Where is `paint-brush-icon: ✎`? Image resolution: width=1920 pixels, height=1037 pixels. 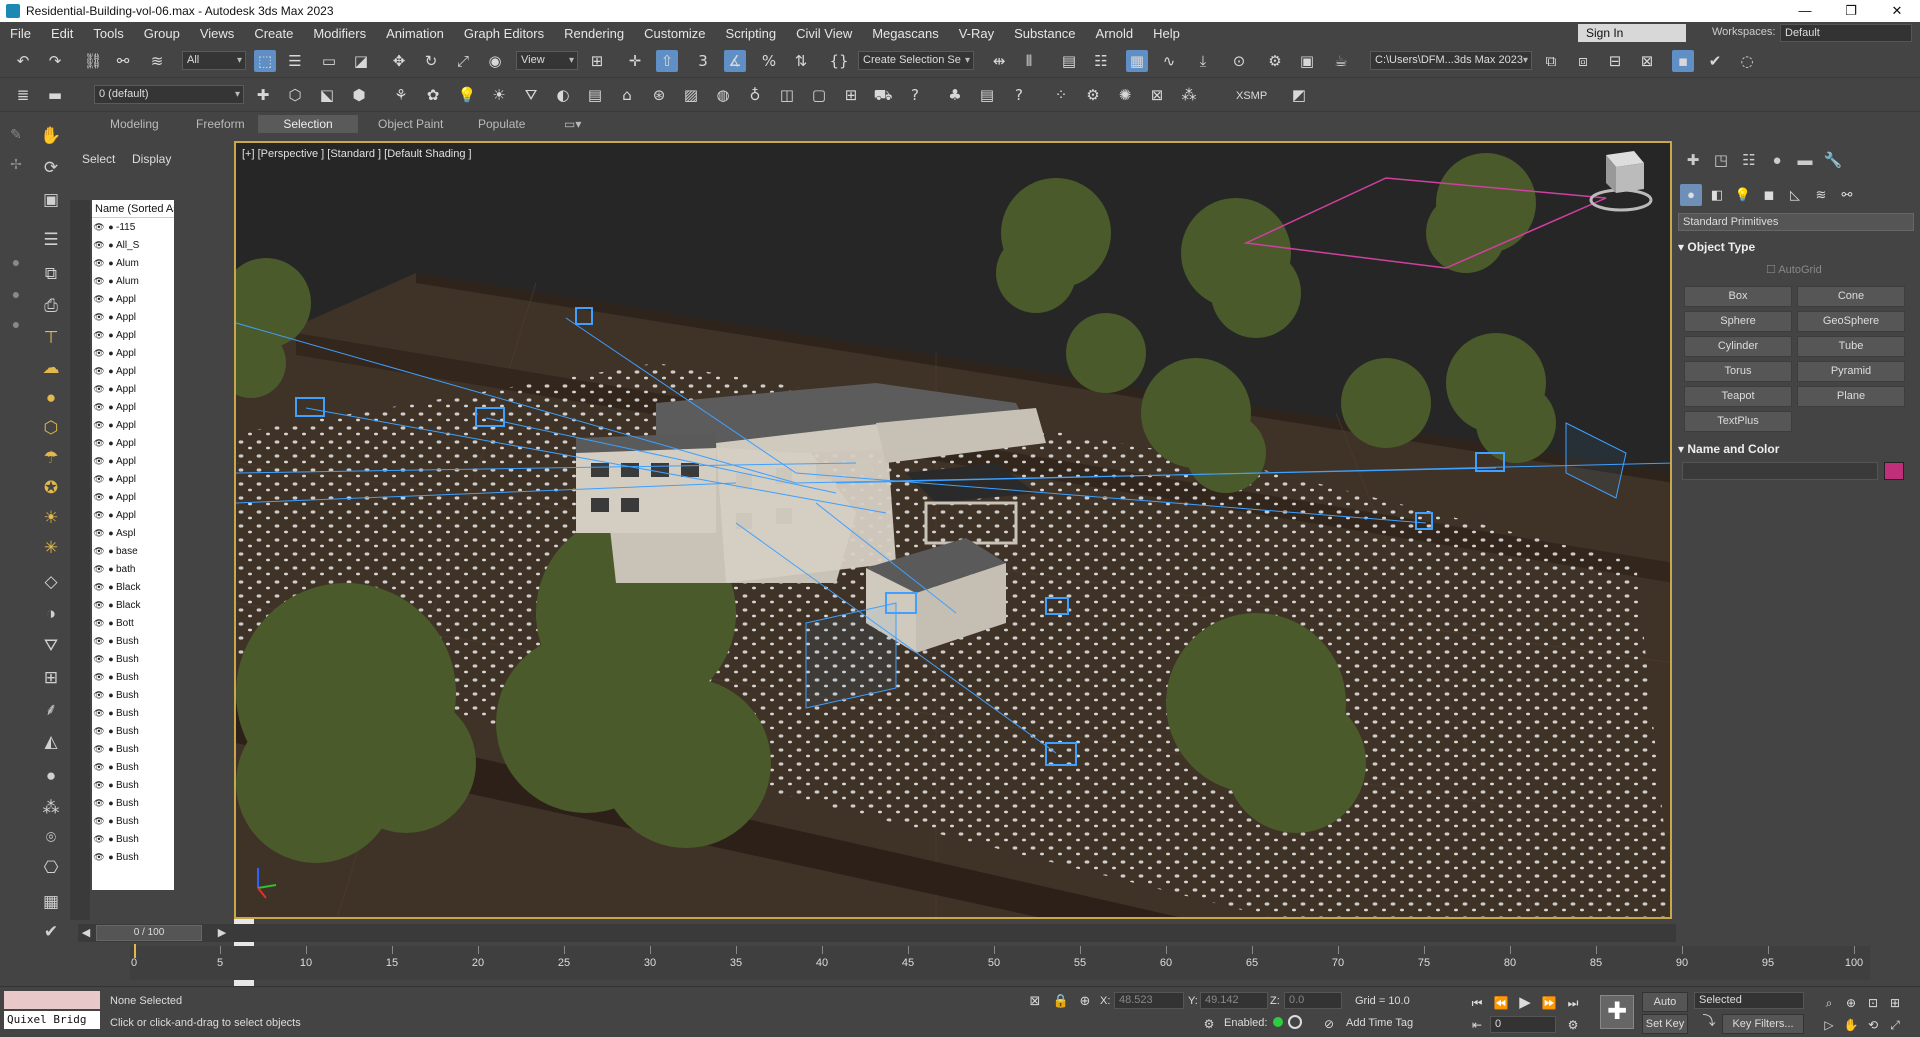
paint-brush-icon: ✎ is located at coordinates (16, 134).